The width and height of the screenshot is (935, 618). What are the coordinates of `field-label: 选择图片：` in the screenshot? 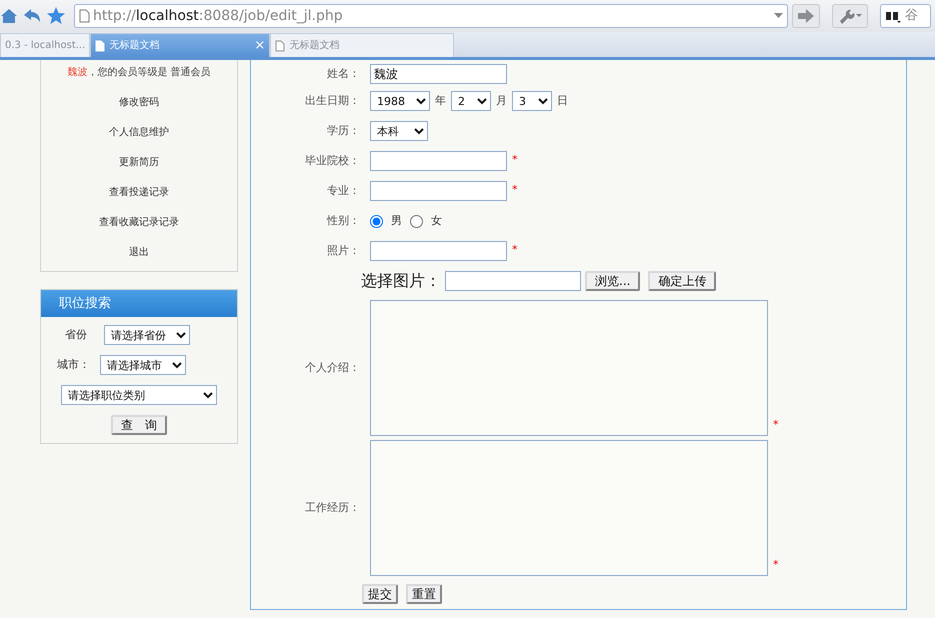 It's located at (401, 281).